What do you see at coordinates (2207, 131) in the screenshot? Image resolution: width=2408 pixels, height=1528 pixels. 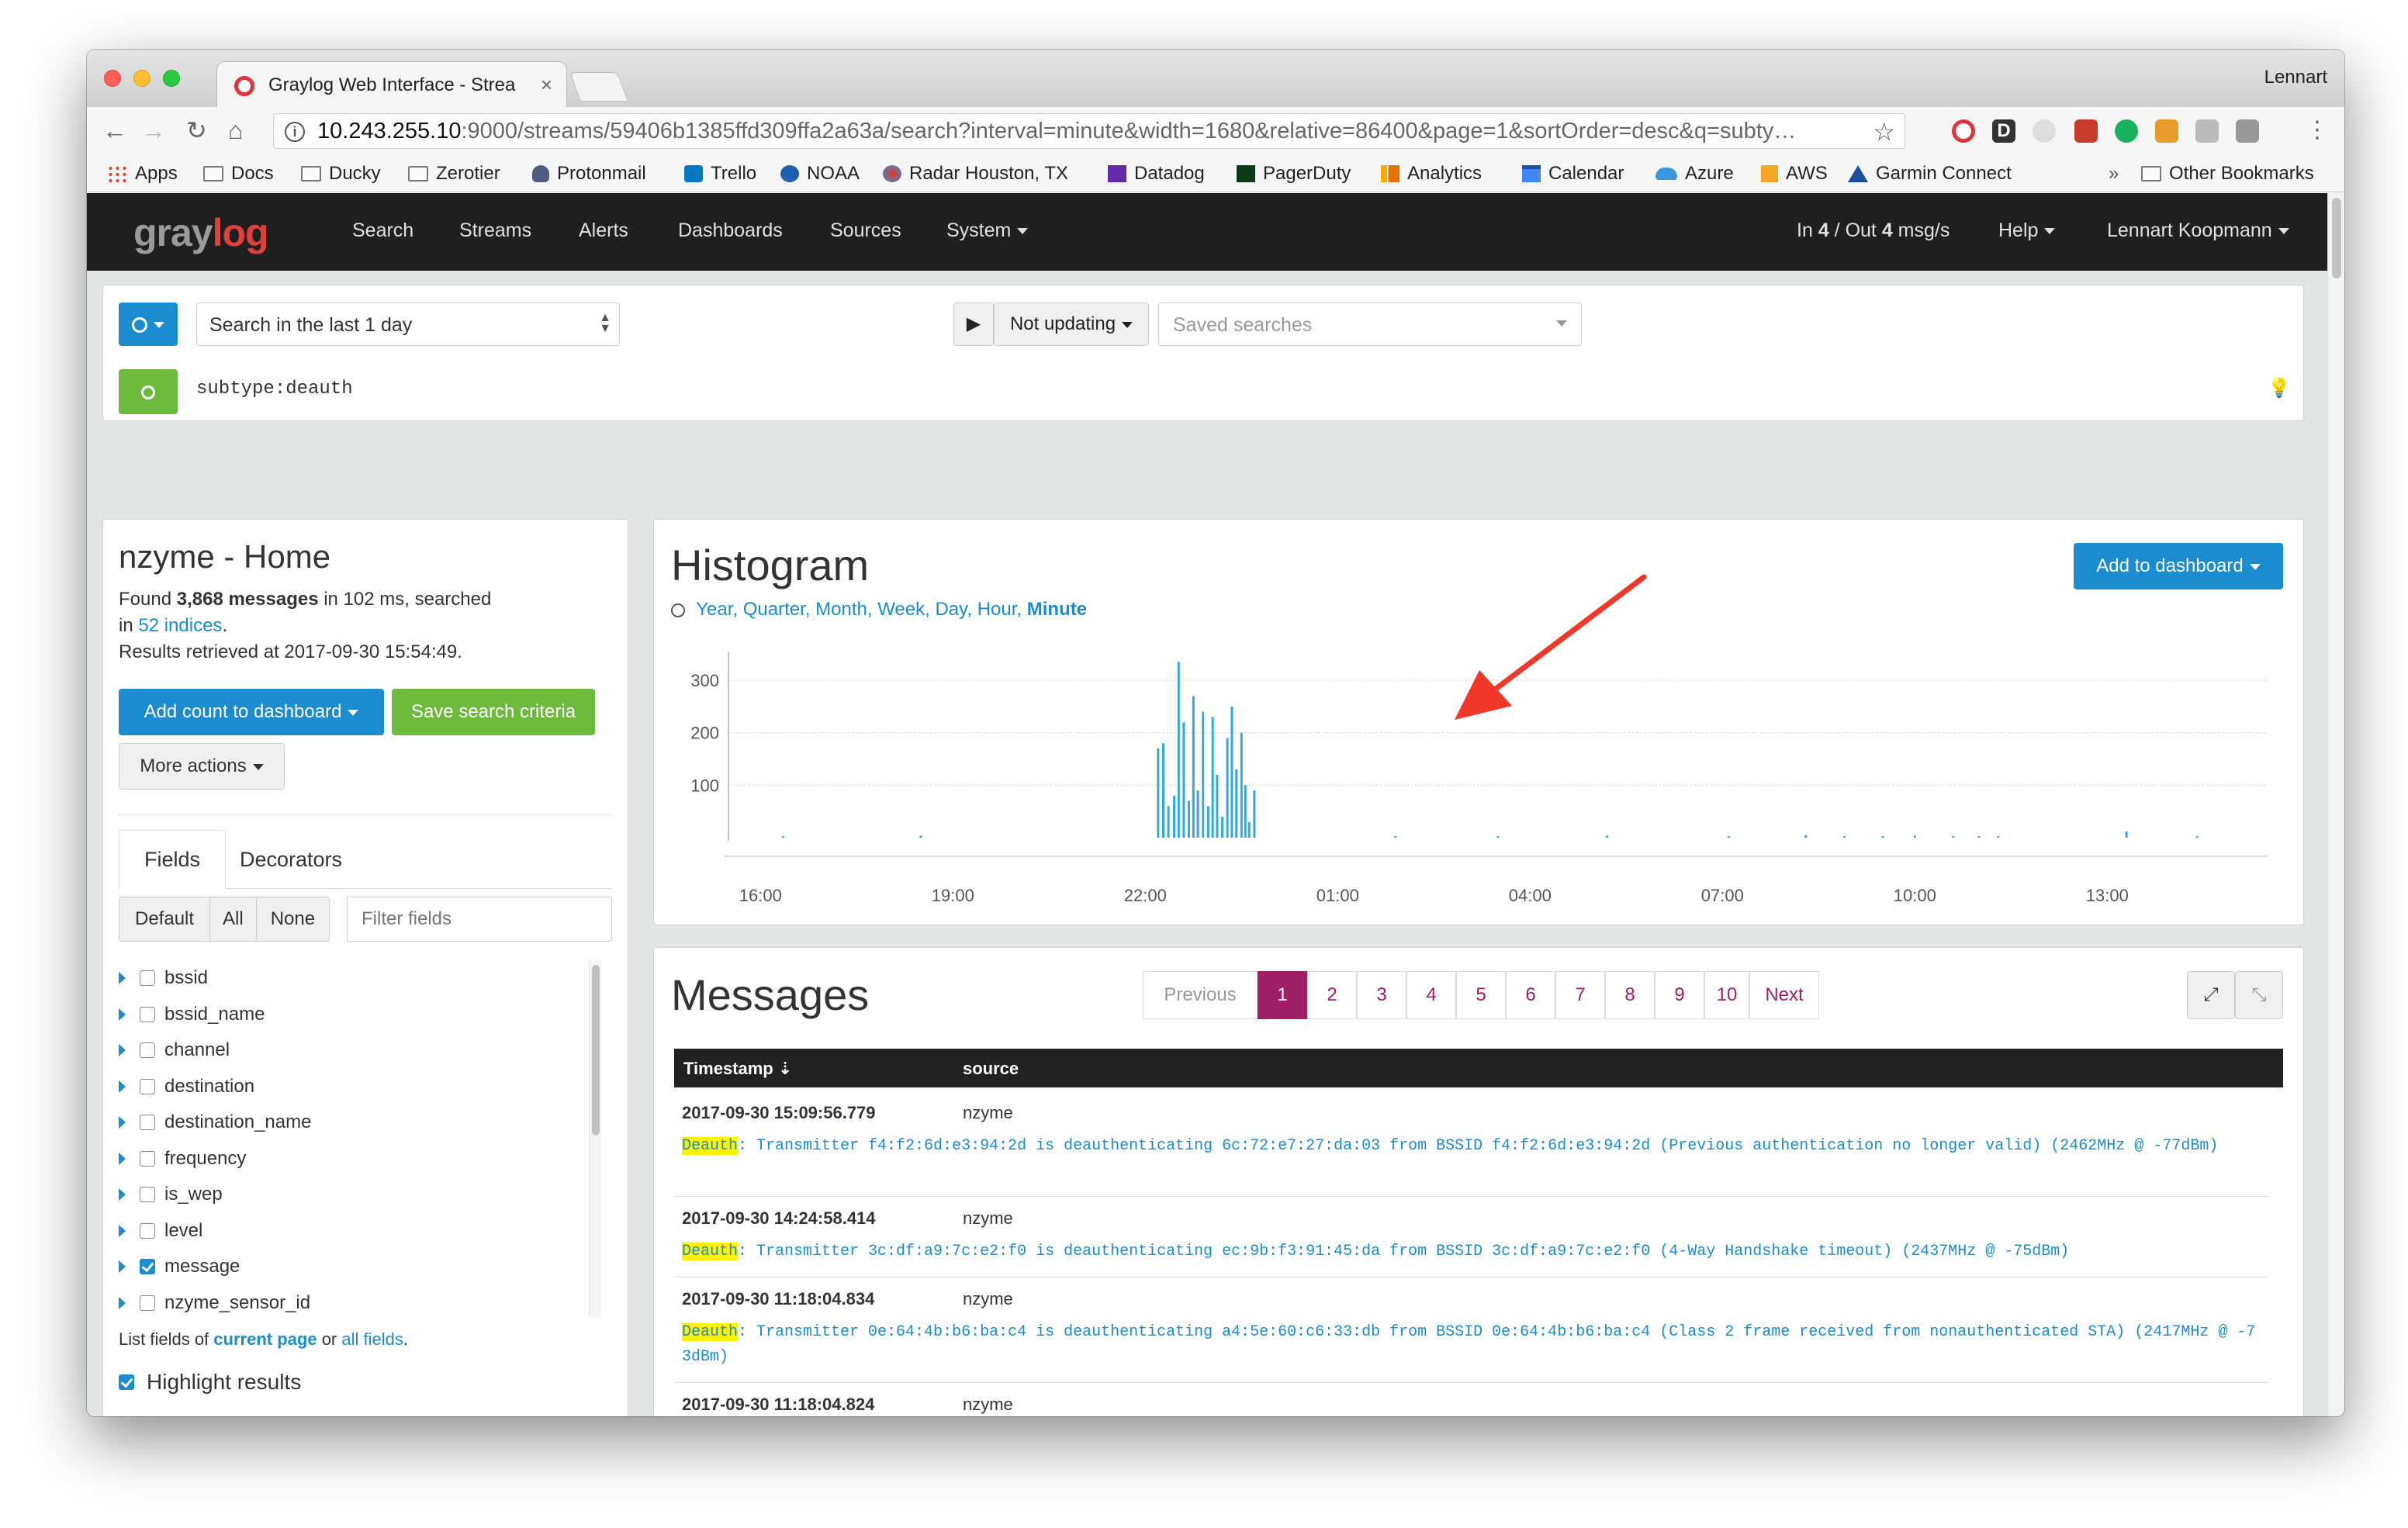 I see `folder-extension-icon` at bounding box center [2207, 131].